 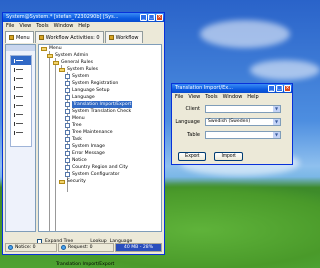 What do you see at coordinates (11, 37) in the screenshot?
I see `menu-tab-icon` at bounding box center [11, 37].